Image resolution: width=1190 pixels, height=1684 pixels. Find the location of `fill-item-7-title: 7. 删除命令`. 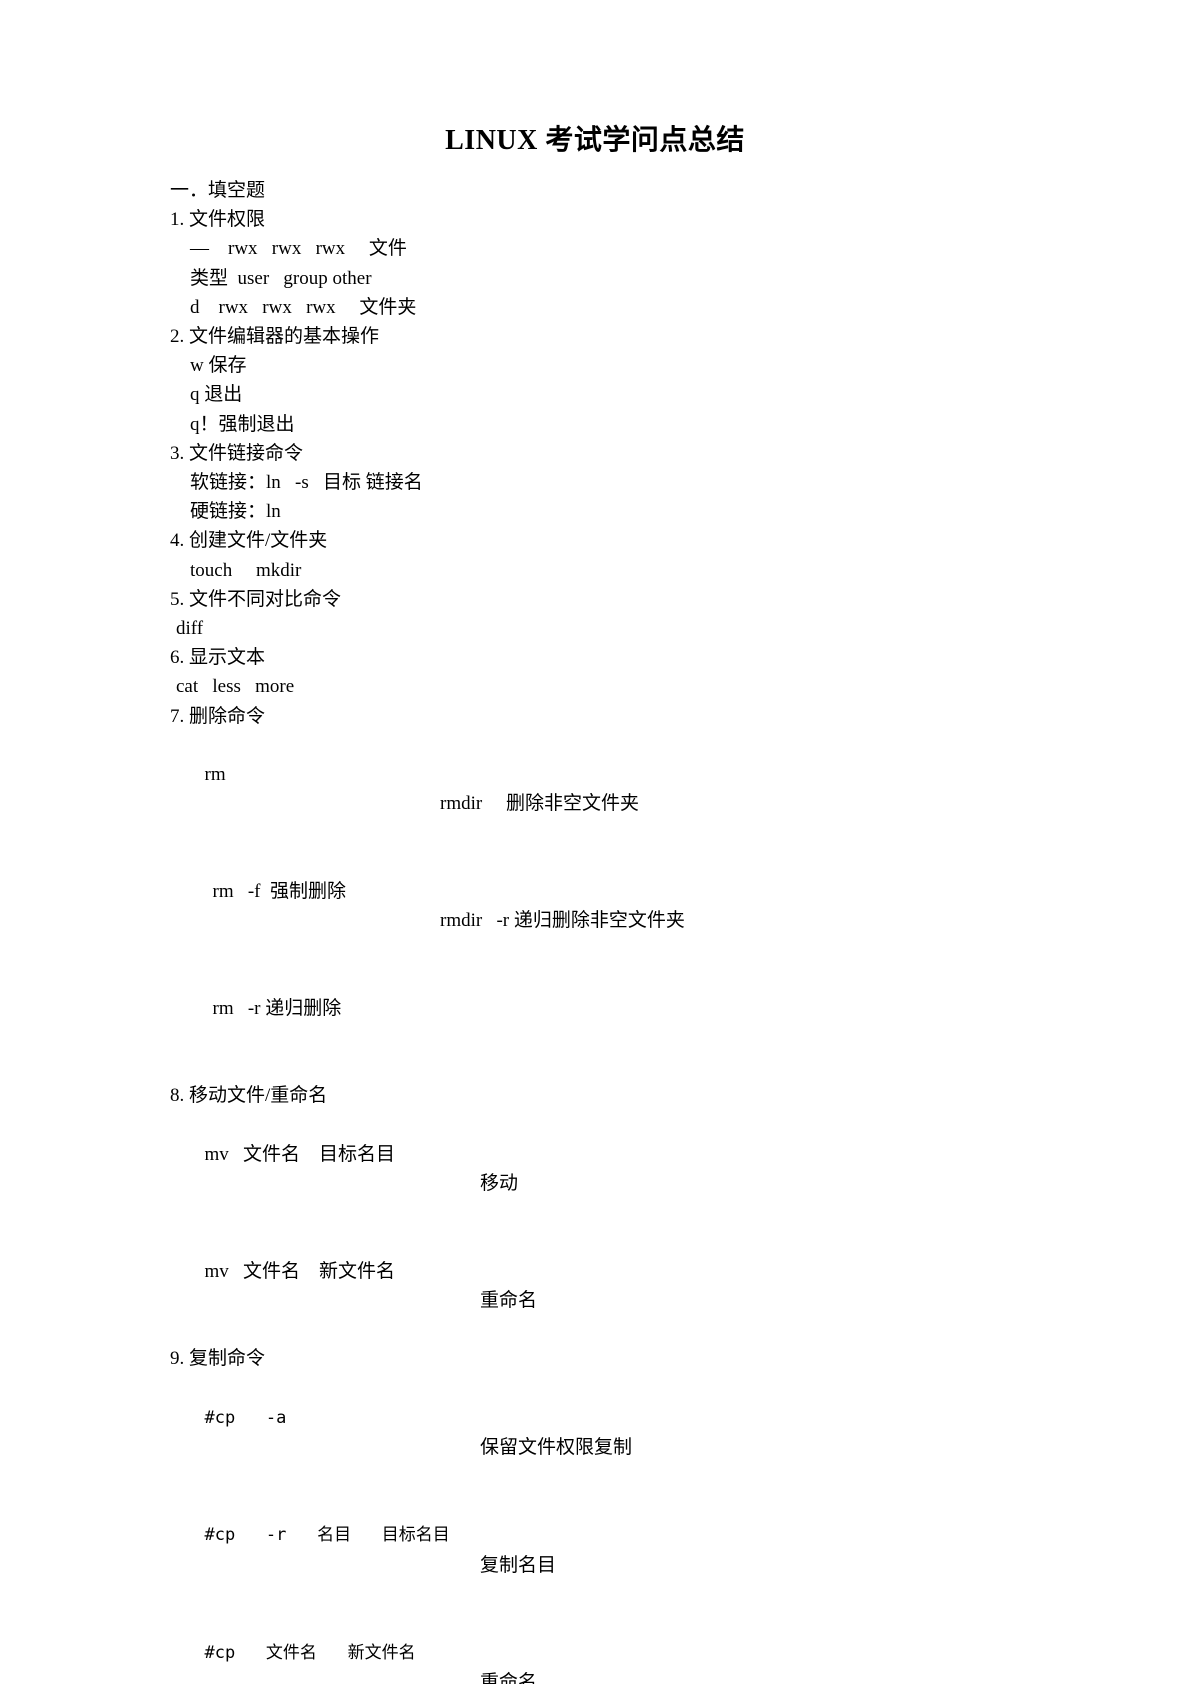

fill-item-7-title: 7. 删除命令 is located at coordinates (620, 716).